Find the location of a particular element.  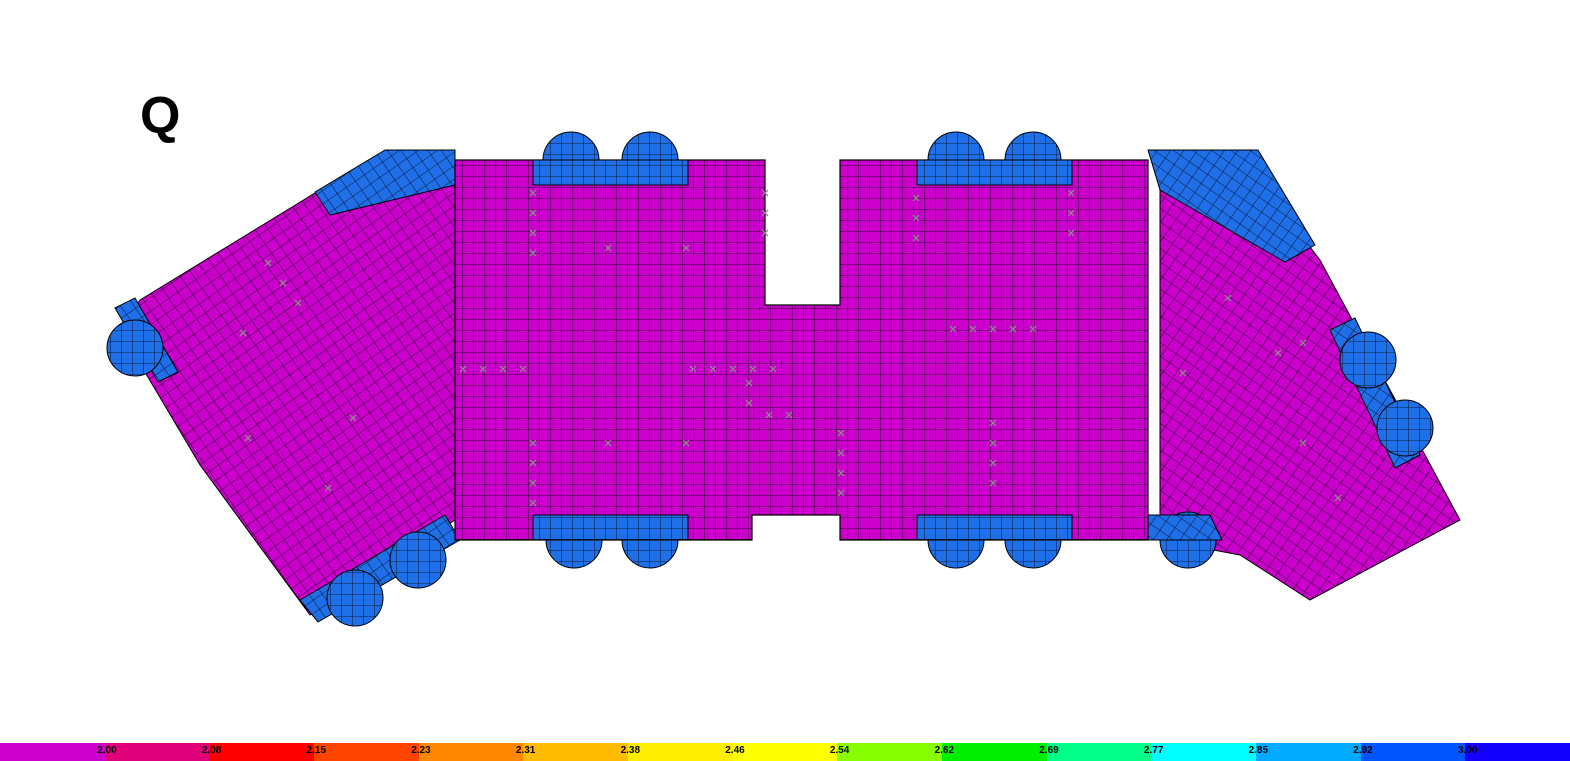

left-wing is located at coordinates (283, 388).